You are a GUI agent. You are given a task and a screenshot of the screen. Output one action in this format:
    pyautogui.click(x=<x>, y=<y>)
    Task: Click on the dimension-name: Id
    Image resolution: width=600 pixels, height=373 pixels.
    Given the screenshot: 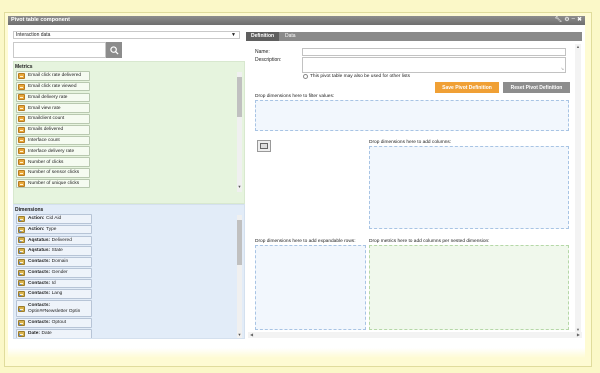 What is the action you would take?
    pyautogui.click(x=53, y=283)
    